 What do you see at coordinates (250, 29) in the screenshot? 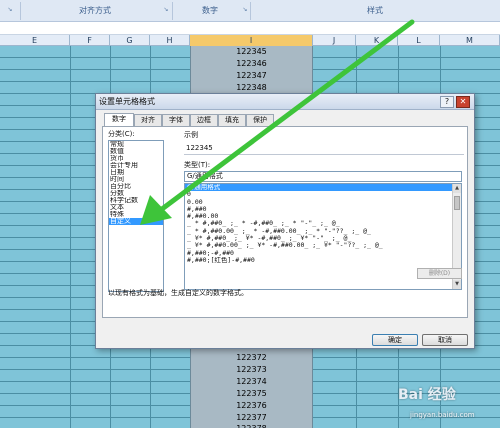
I see `formula-bar` at bounding box center [250, 29].